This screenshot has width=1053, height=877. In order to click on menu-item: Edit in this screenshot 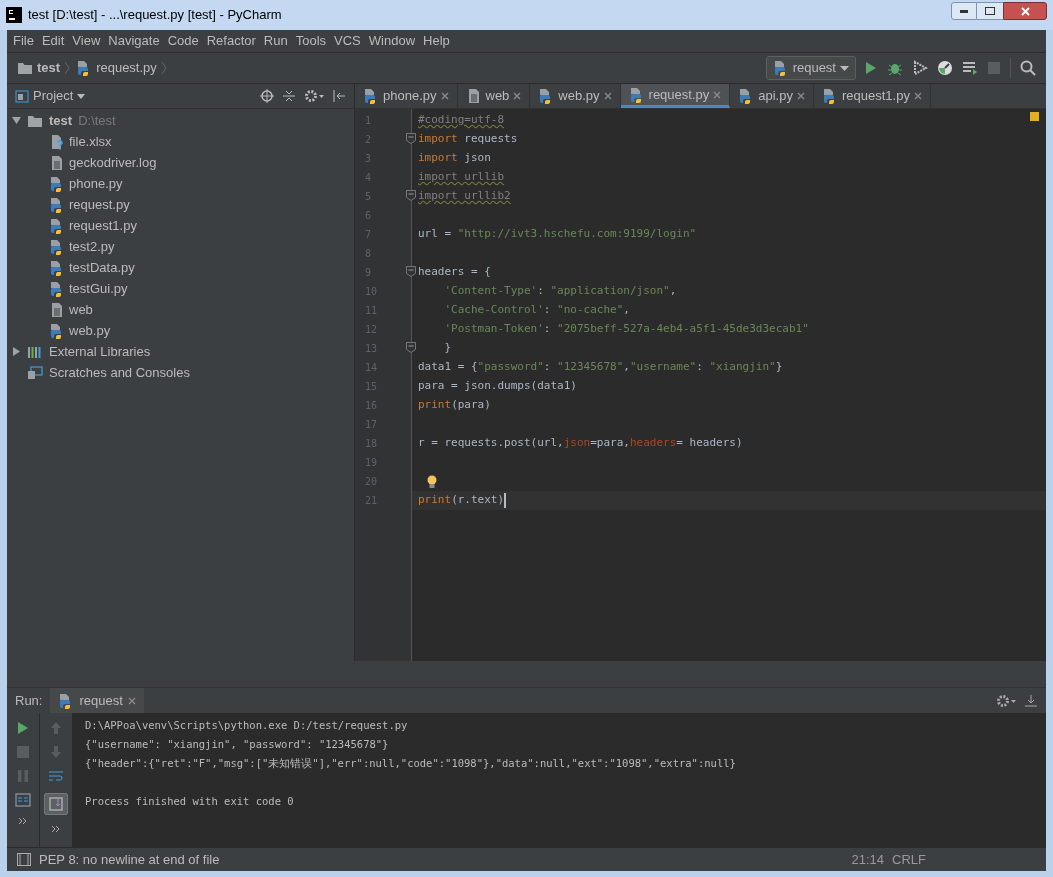, I will do `click(53, 41)`.